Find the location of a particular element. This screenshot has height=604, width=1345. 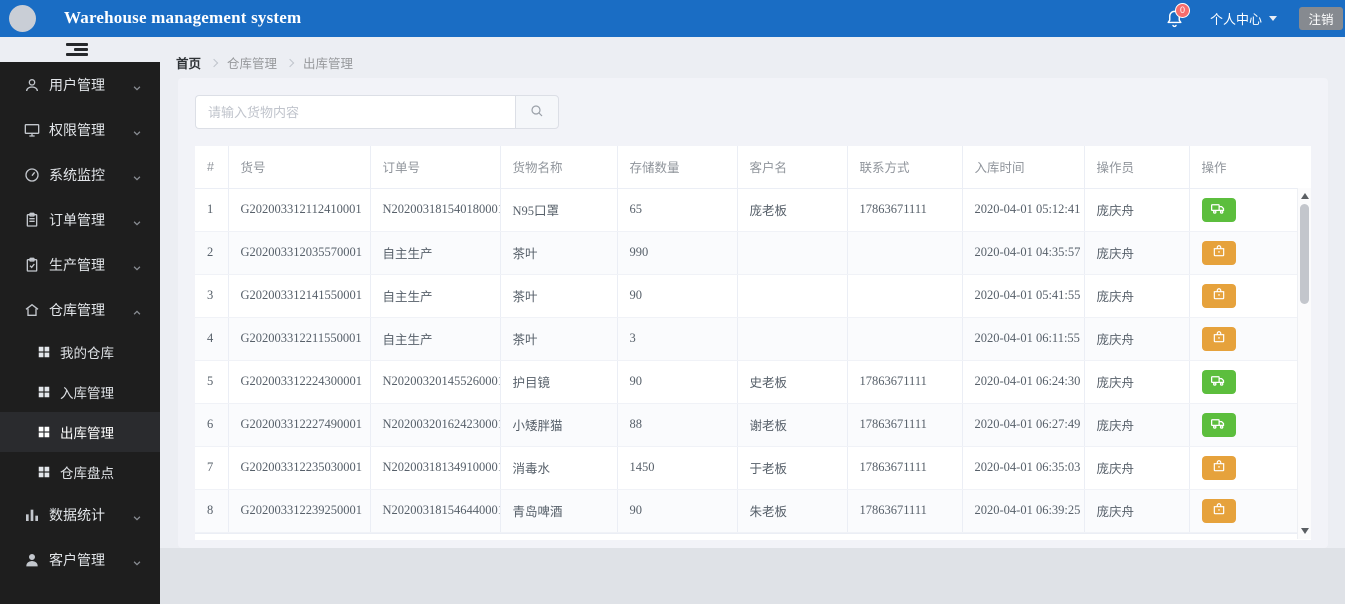

sidebar-item-outbound: 出库管理 is located at coordinates (80, 432).